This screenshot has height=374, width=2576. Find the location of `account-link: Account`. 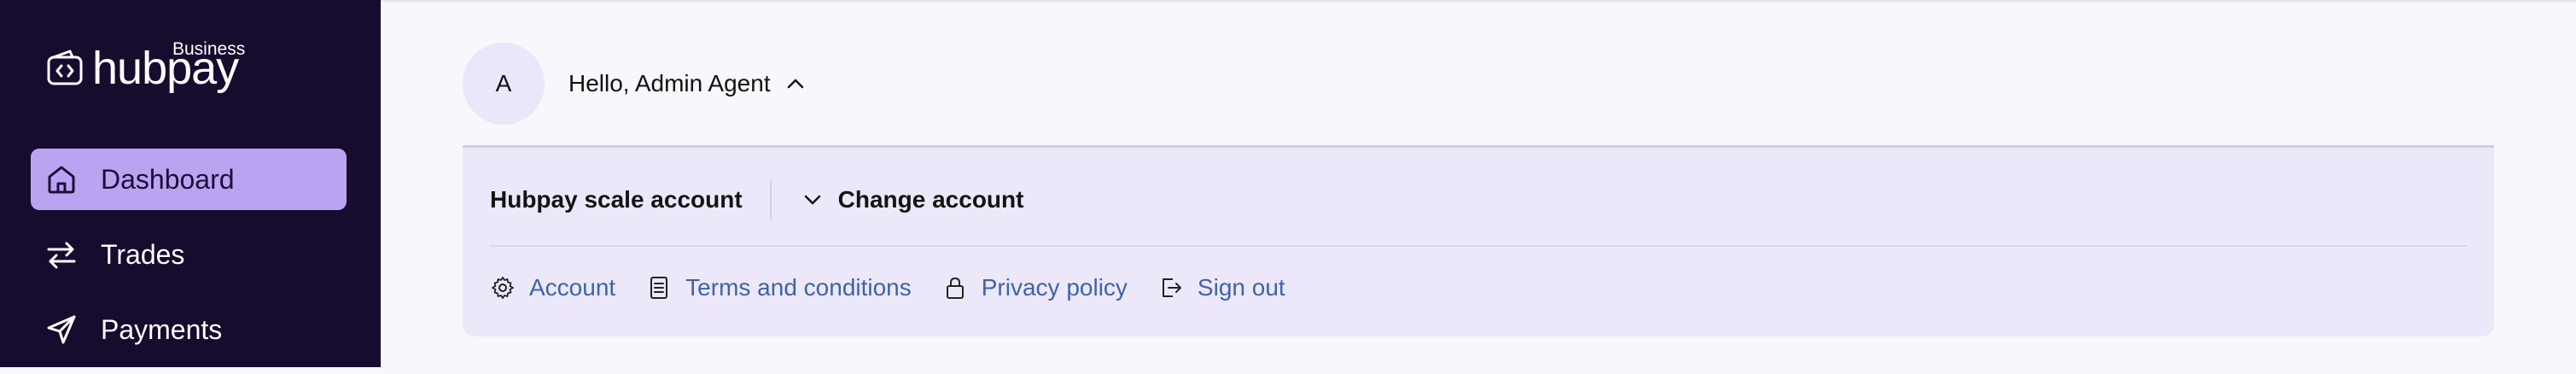

account-link: Account is located at coordinates (552, 287).